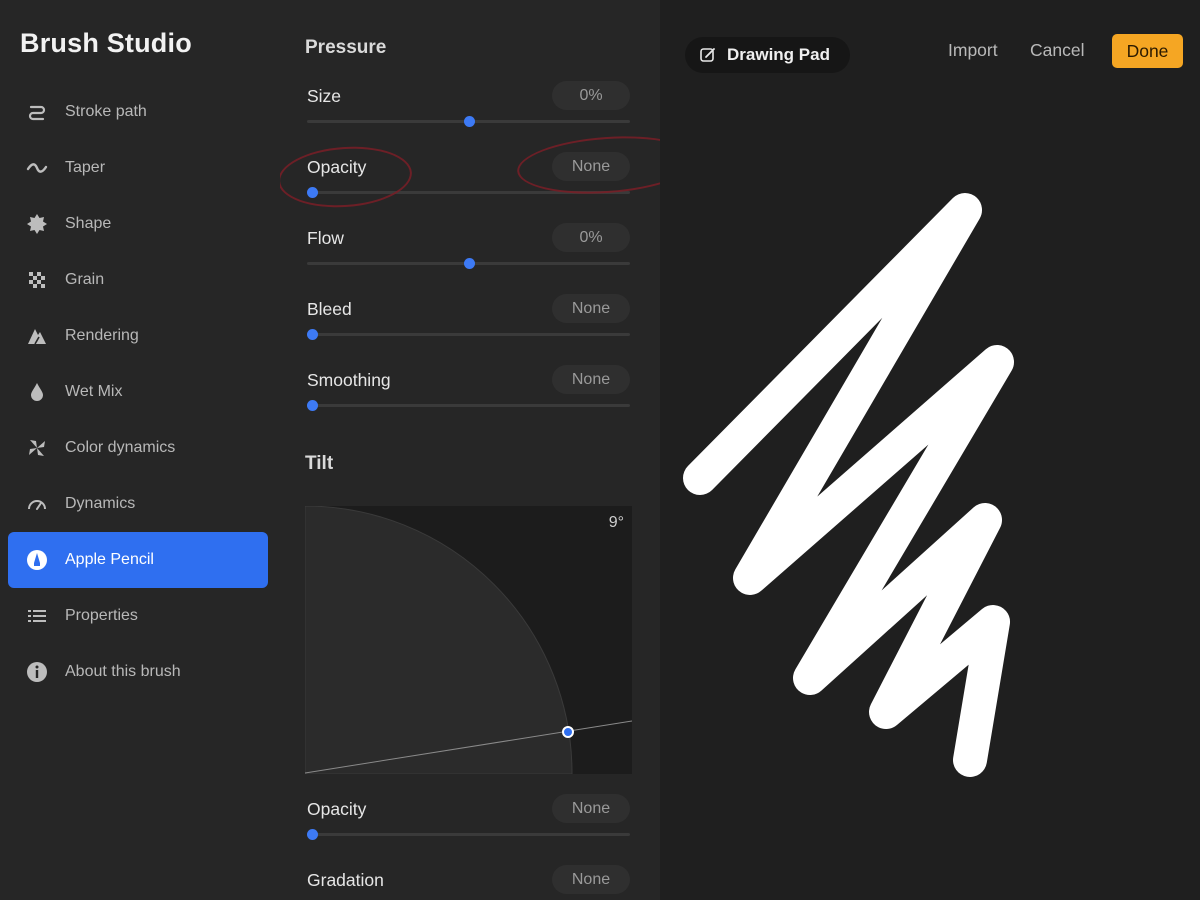 The image size is (1200, 900). I want to click on tilt-graph-canvas, so click(468, 640).